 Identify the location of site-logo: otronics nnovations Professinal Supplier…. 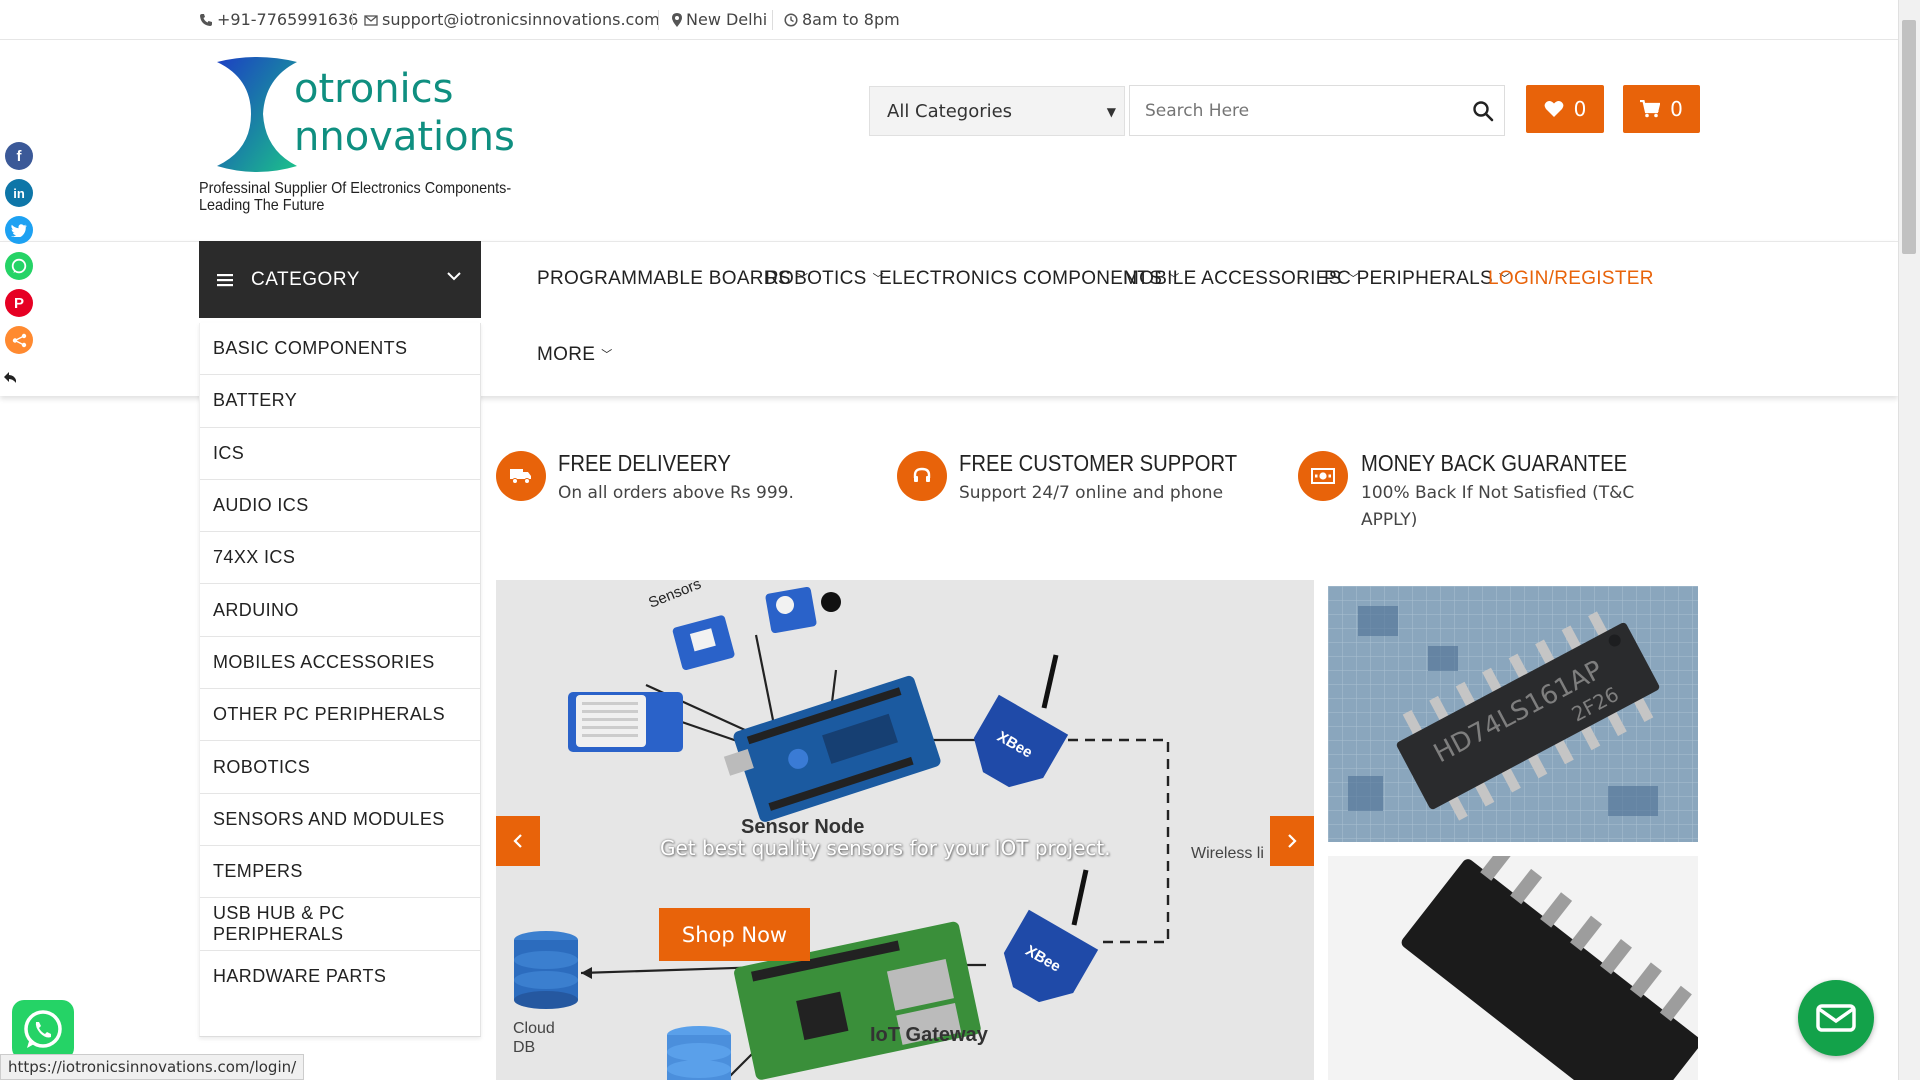
(379, 141).